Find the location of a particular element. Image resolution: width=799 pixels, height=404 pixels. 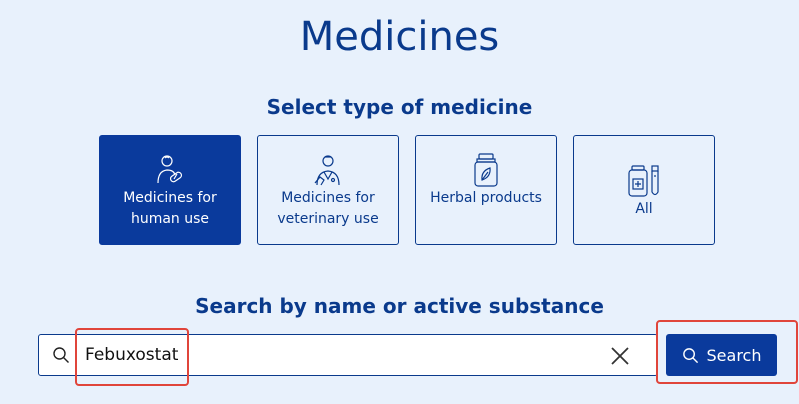

type-card-veterinary: Medicines for veterinary use is located at coordinates (328, 190).